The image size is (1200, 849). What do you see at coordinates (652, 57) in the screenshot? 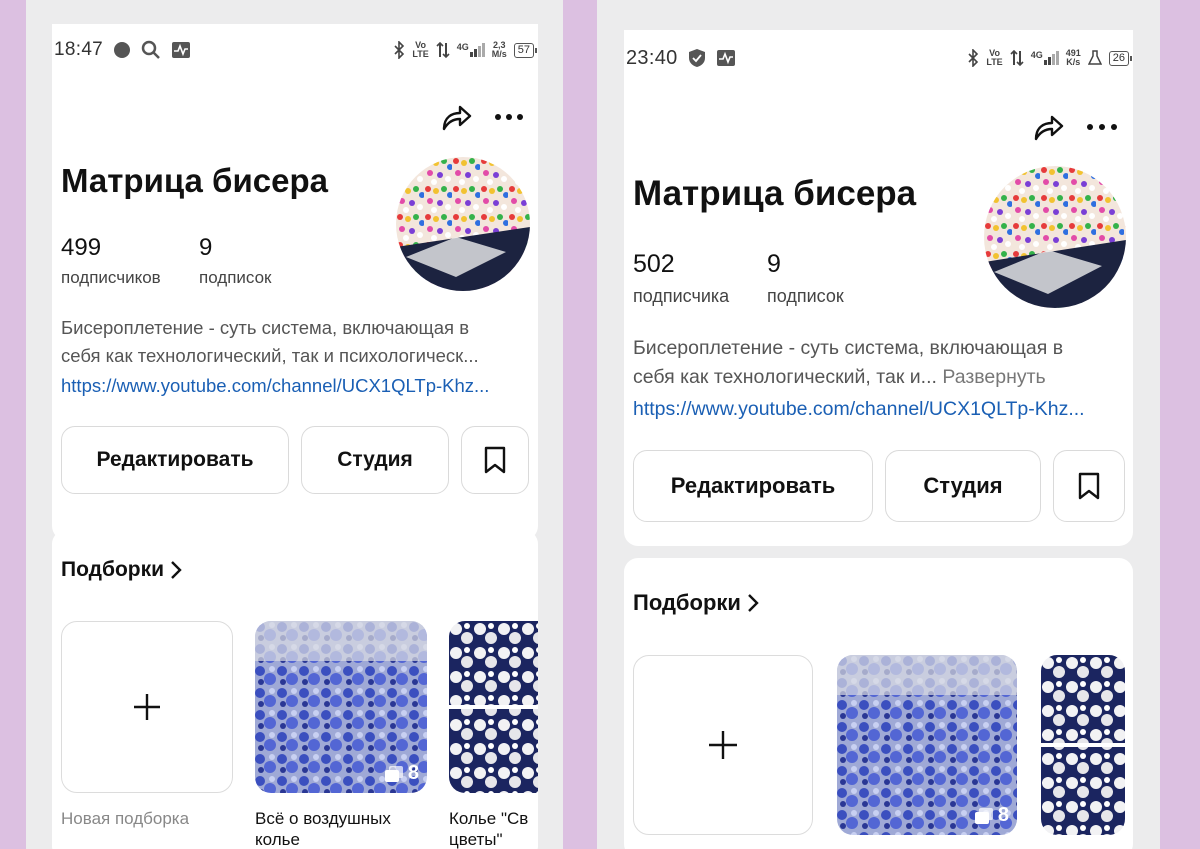
I see `status-time: 23:40` at bounding box center [652, 57].